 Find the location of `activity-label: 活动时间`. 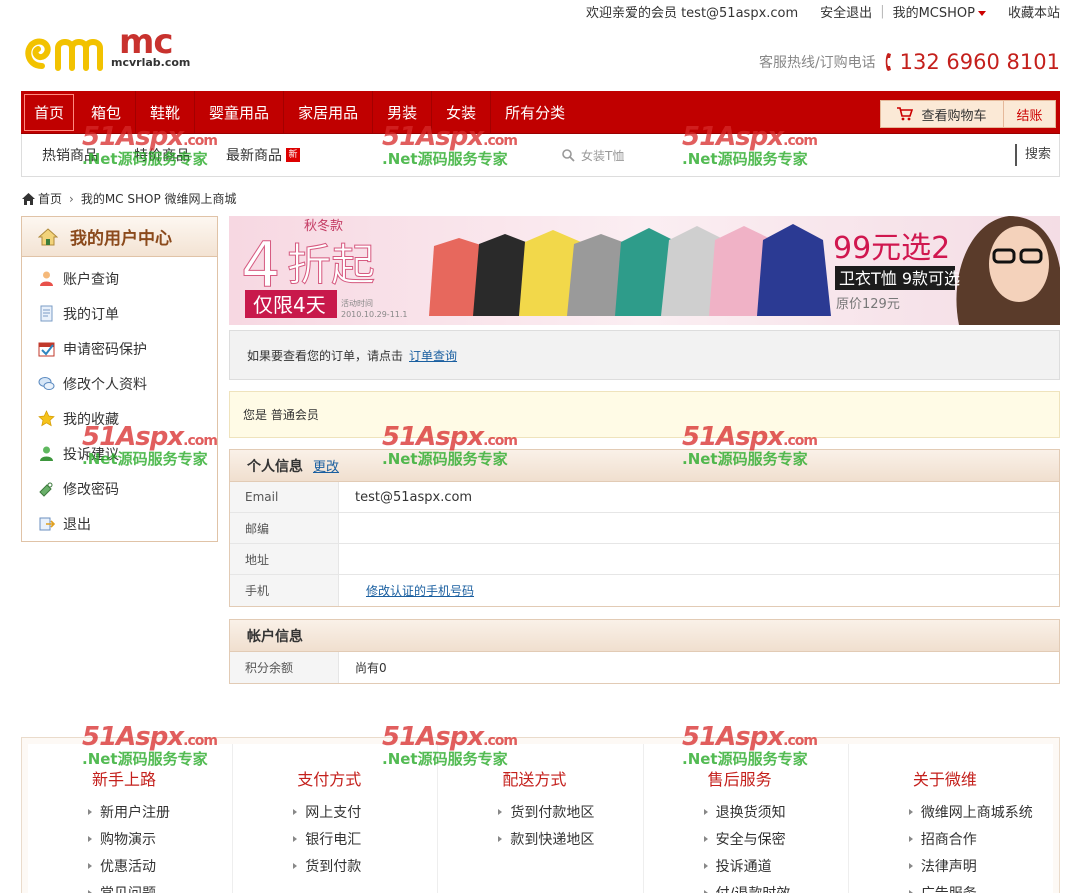

activity-label: 活动时间 is located at coordinates (357, 303).